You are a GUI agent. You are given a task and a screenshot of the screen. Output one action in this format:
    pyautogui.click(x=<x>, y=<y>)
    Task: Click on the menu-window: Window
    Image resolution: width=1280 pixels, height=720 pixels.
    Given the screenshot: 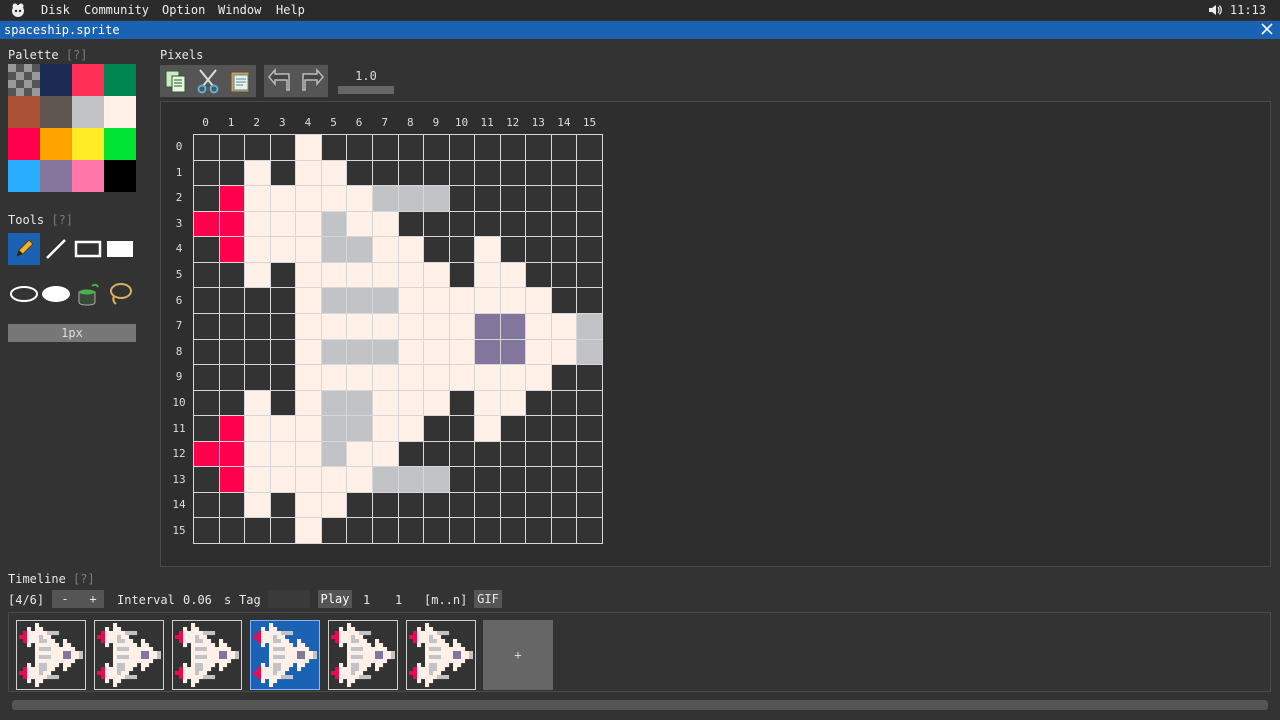 What is the action you would take?
    pyautogui.click(x=239, y=10)
    